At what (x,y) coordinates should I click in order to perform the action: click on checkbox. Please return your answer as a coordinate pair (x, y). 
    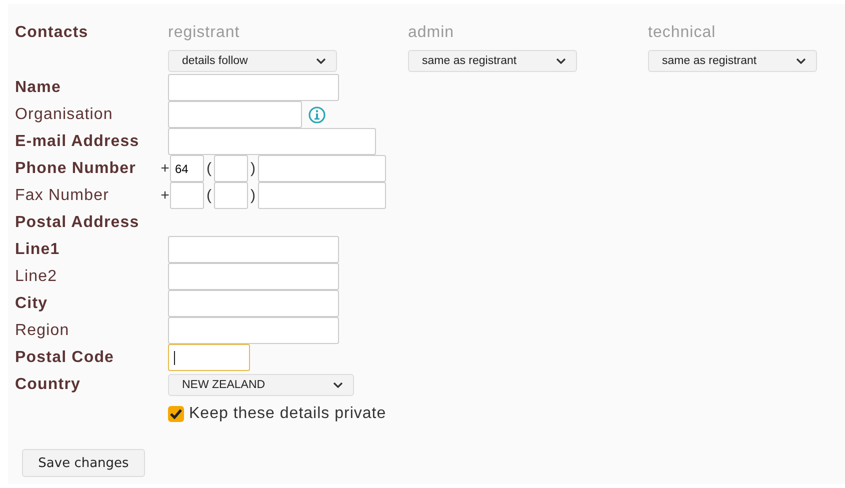
    Looking at the image, I should click on (176, 414).